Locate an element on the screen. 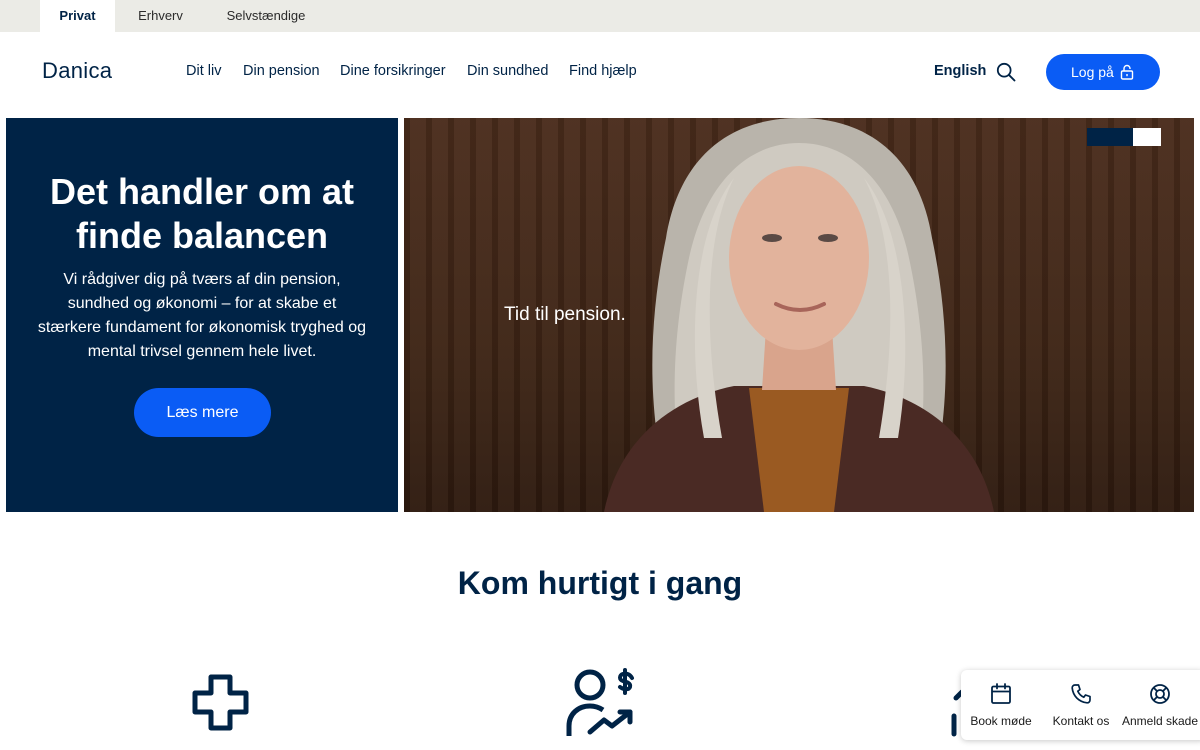 Image resolution: width=1200 pixels, height=750 pixels. nav-item-find-hjaelp: Find hjælp is located at coordinates (603, 71).